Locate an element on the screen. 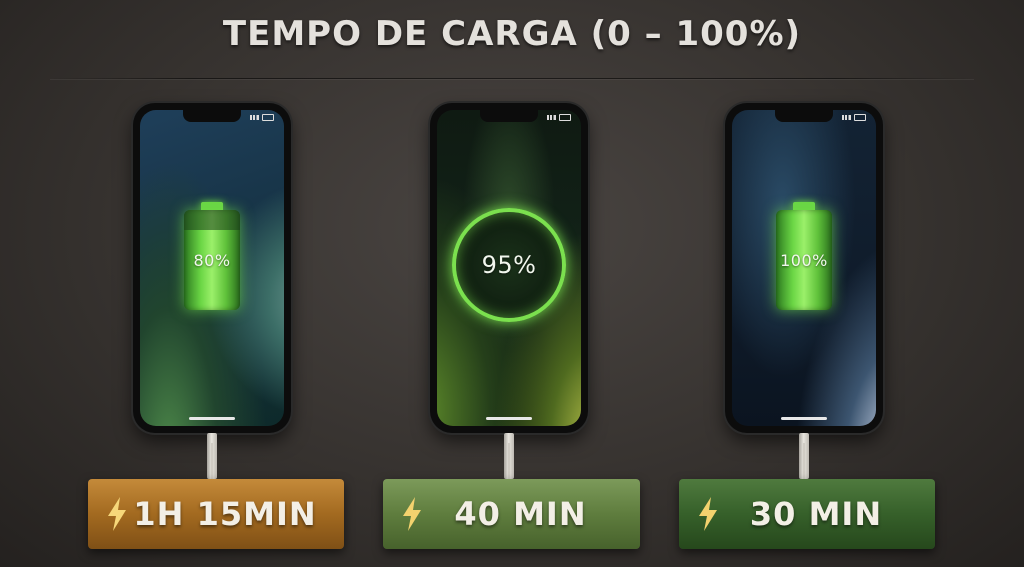 This screenshot has height=567, width=1024. charge-time-badge: 40 MIN is located at coordinates (511, 514).